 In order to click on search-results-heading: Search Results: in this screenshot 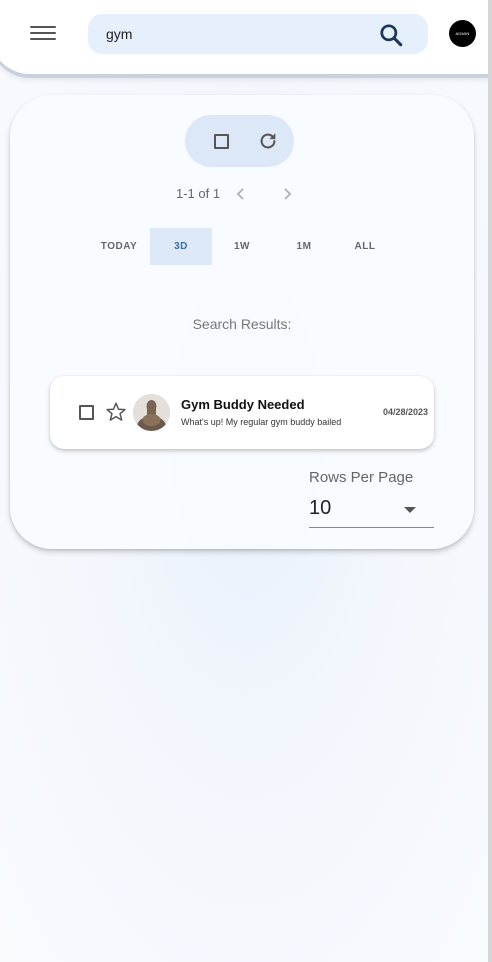, I will do `click(242, 324)`.